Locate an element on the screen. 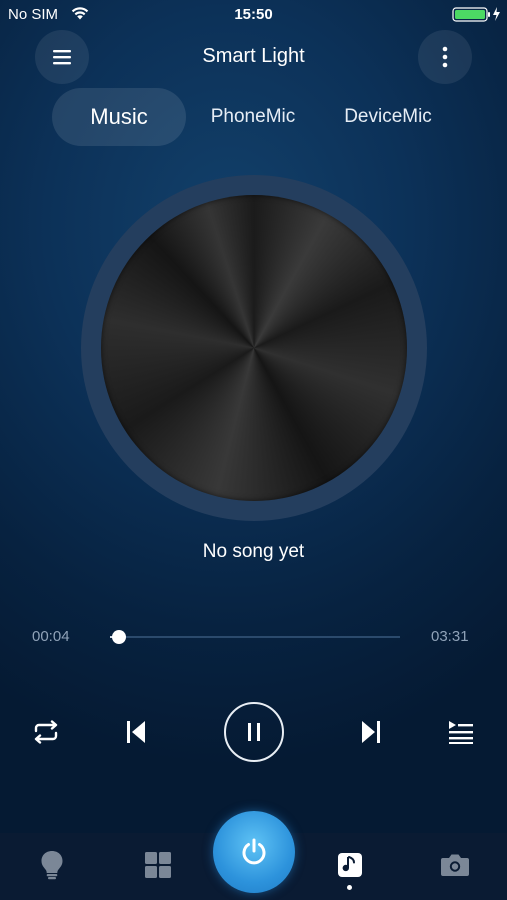 The height and width of the screenshot is (900, 507). playlist-icon is located at coordinates (461, 732).